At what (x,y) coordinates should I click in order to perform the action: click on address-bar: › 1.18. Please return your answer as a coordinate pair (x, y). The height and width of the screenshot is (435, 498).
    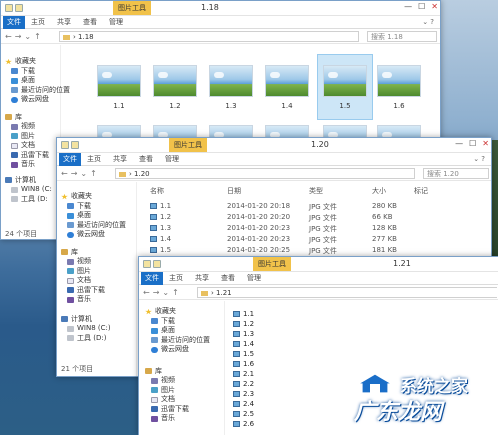
    Looking at the image, I should click on (209, 36).